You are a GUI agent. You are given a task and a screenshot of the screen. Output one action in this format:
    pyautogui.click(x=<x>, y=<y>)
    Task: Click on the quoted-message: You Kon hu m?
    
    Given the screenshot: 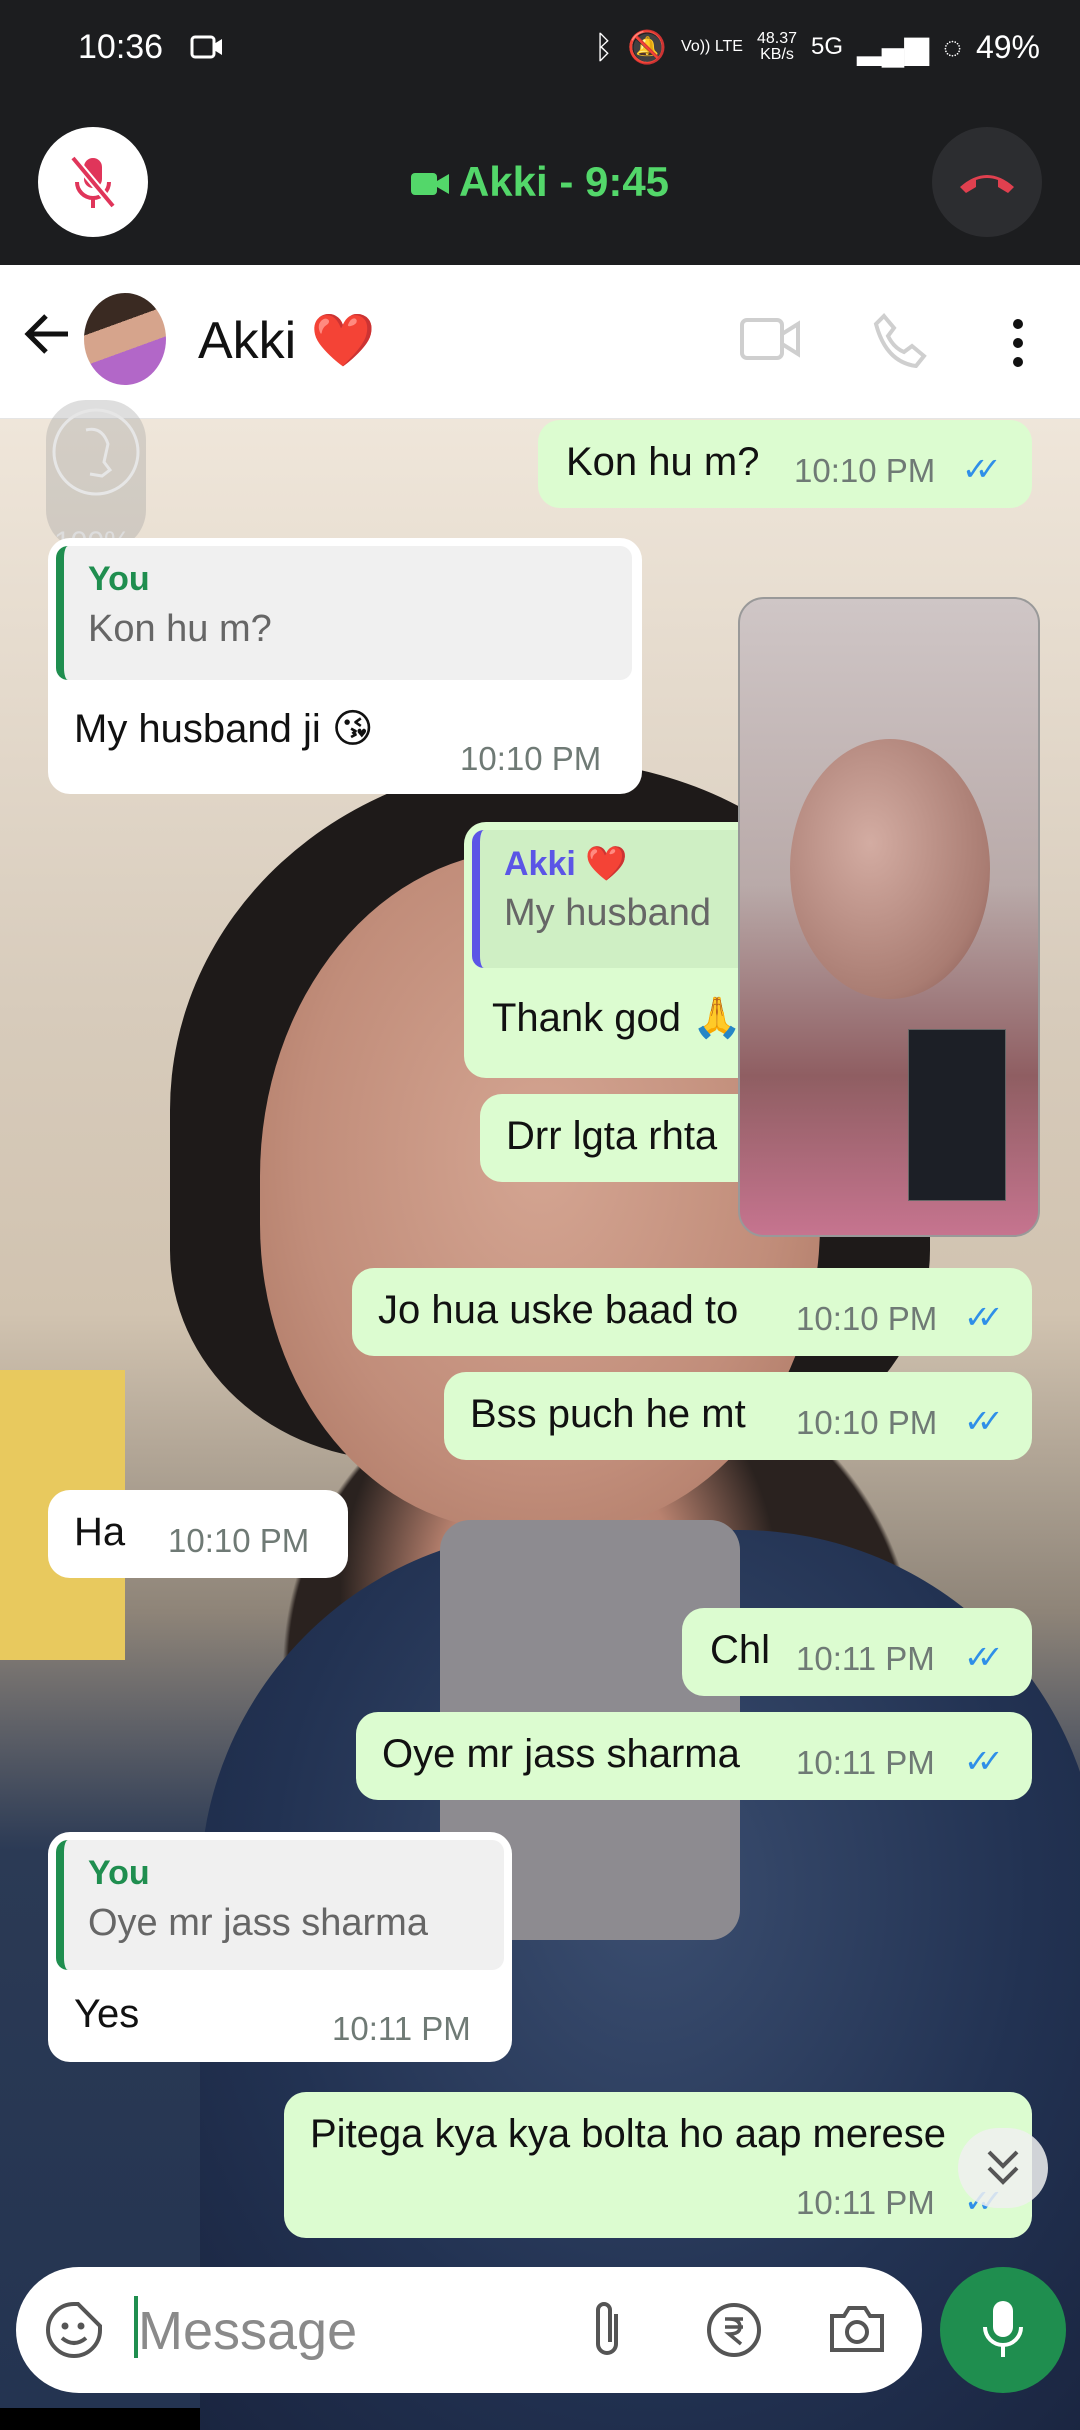 What is the action you would take?
    pyautogui.click(x=344, y=613)
    